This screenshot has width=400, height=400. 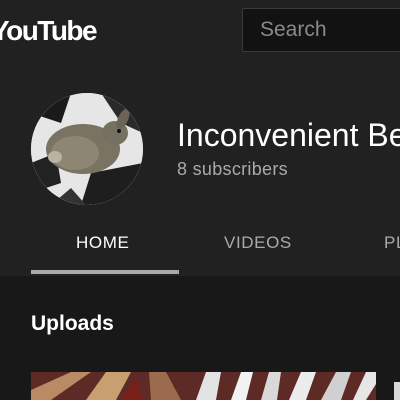 I want to click on search-input, so click(x=321, y=30).